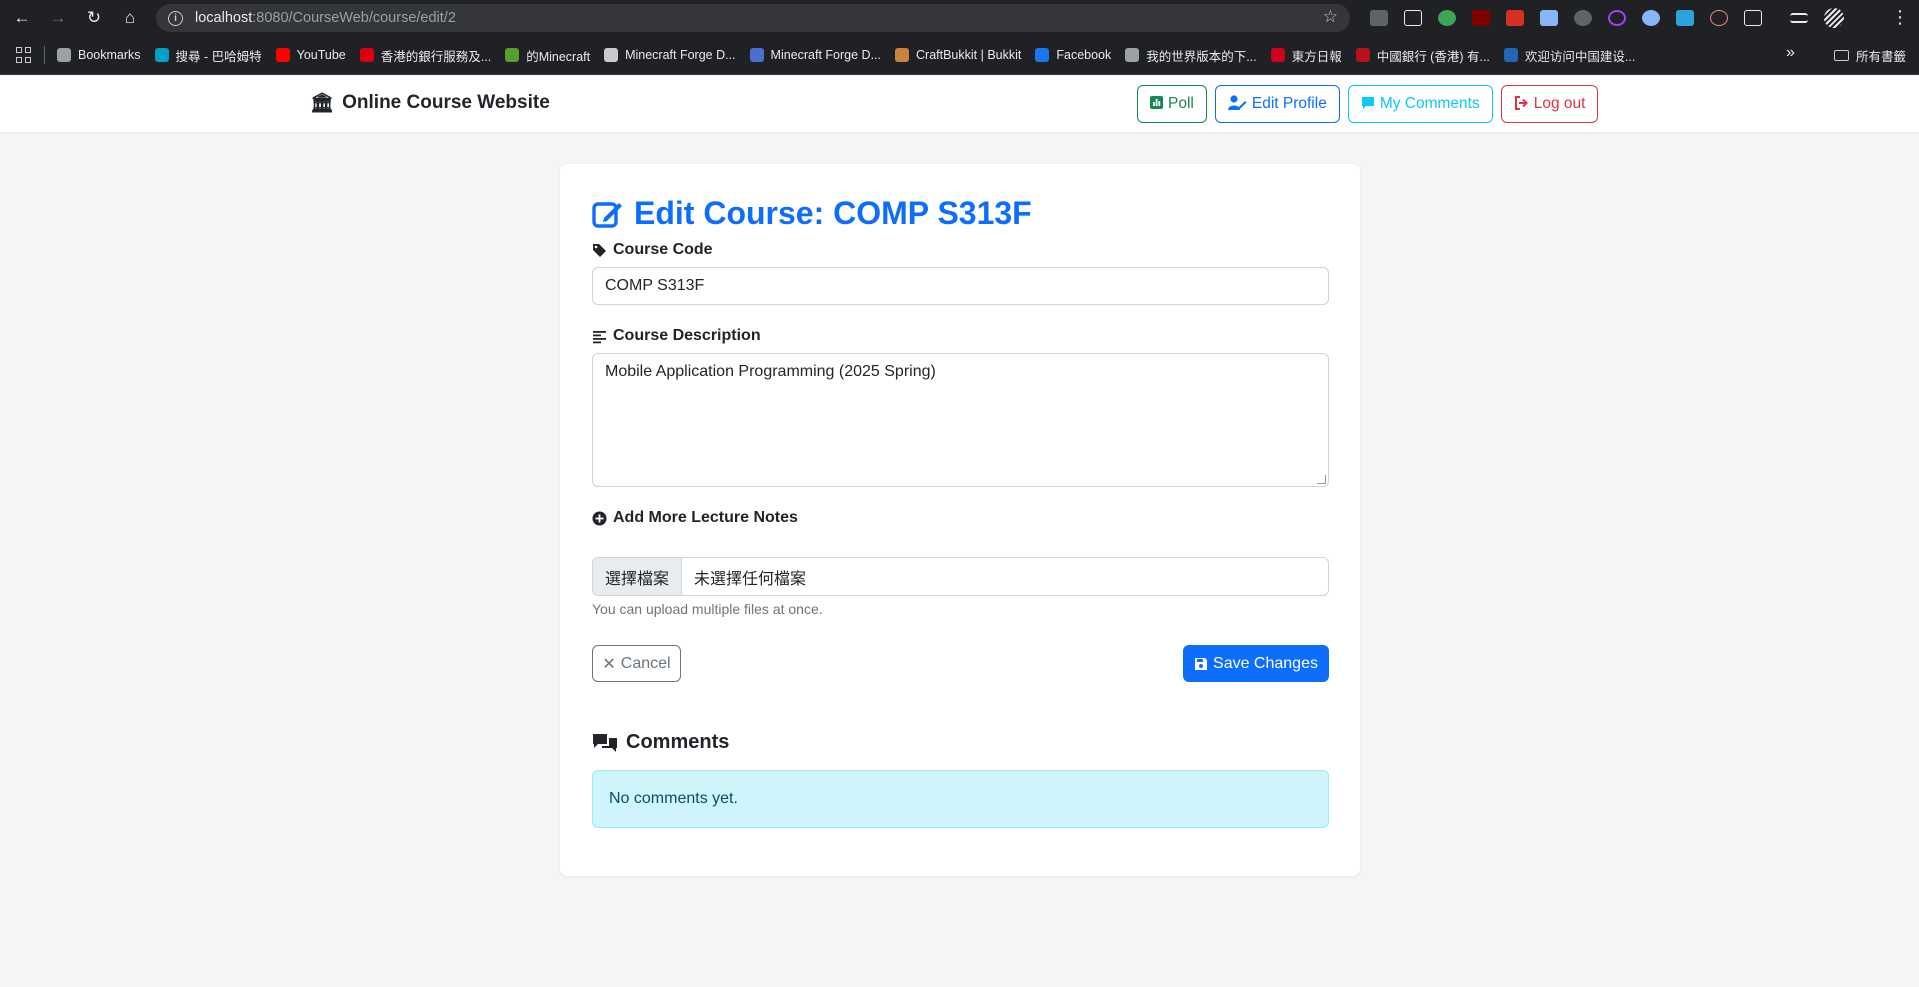 This screenshot has height=987, width=1919. I want to click on choose-file-button: 選擇檔案, so click(638, 576).